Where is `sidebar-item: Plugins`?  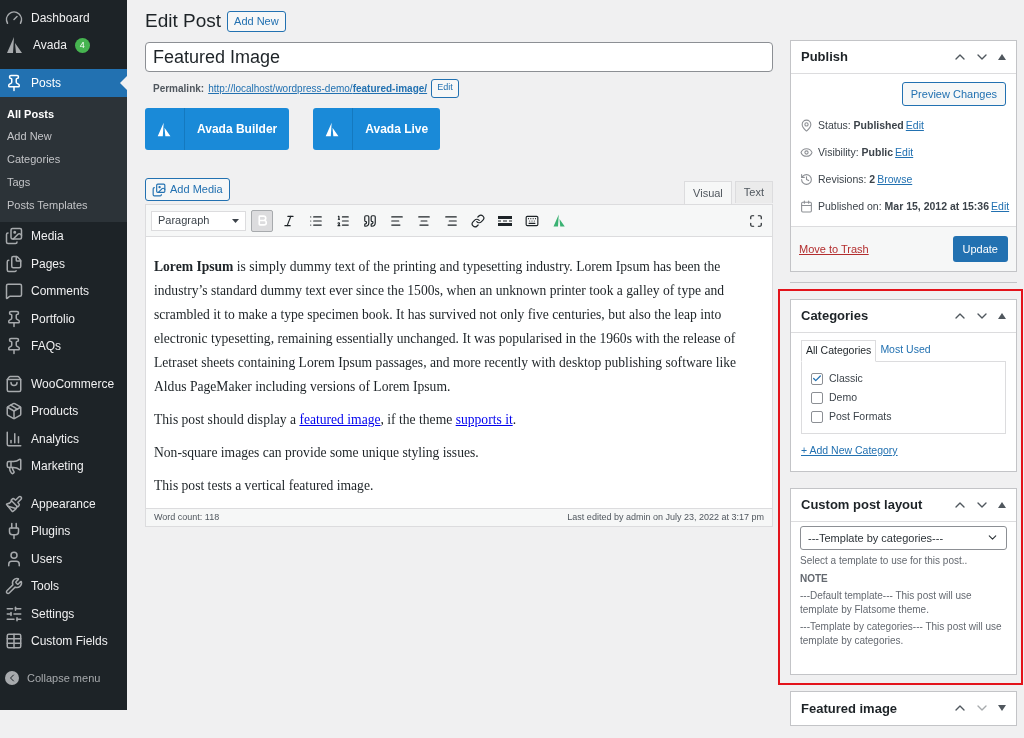 sidebar-item: Plugins is located at coordinates (63, 531).